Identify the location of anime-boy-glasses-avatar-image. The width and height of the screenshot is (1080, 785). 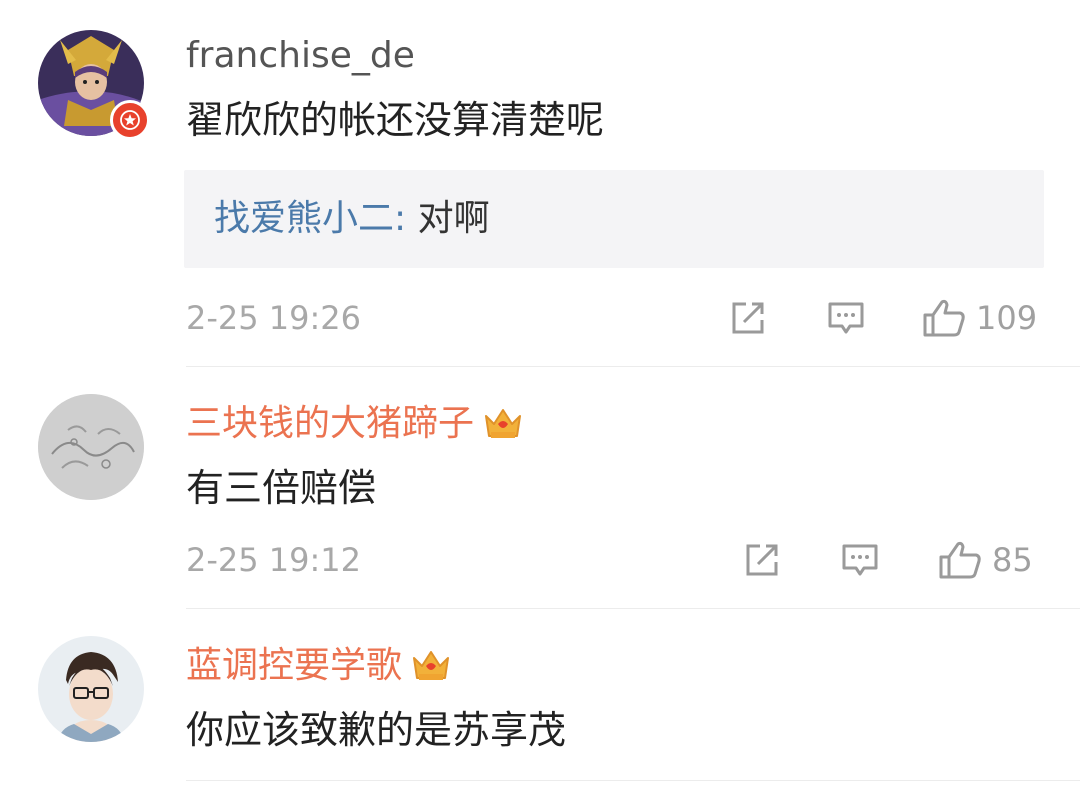
(91, 689).